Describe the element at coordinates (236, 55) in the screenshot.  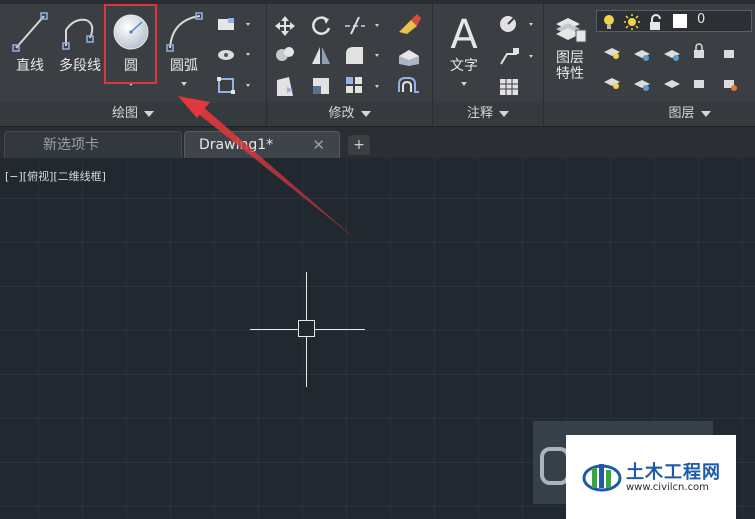
I see `hatch-icon` at that location.